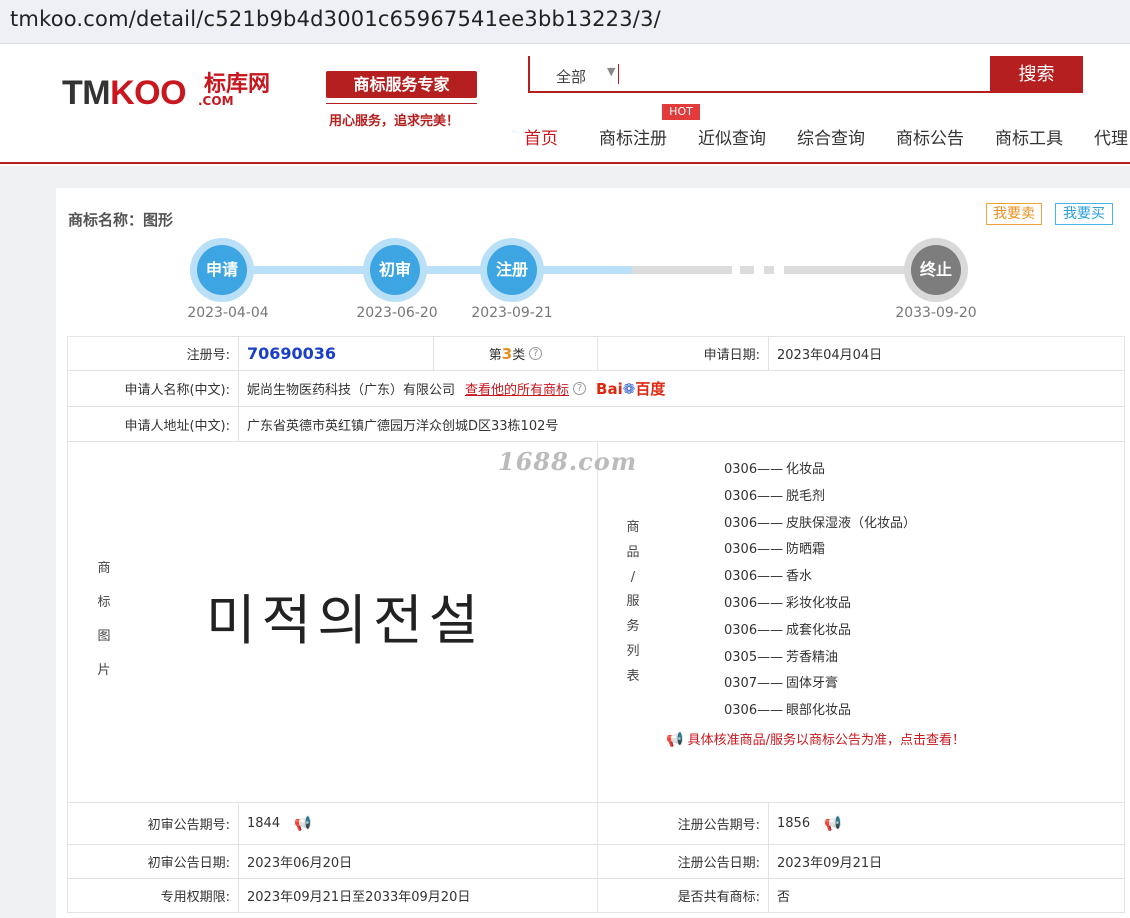 The height and width of the screenshot is (918, 1130). I want to click on search-scope-select: 全部, so click(571, 76).